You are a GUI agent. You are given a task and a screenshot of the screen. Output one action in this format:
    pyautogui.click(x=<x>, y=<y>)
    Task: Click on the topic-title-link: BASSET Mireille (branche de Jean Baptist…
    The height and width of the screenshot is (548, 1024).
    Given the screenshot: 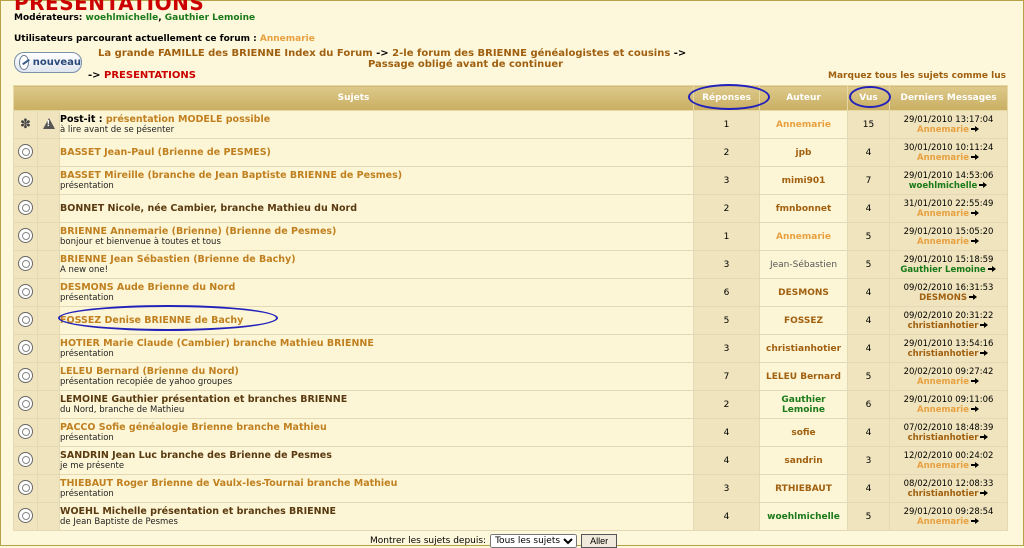 What is the action you would take?
    pyautogui.click(x=231, y=175)
    